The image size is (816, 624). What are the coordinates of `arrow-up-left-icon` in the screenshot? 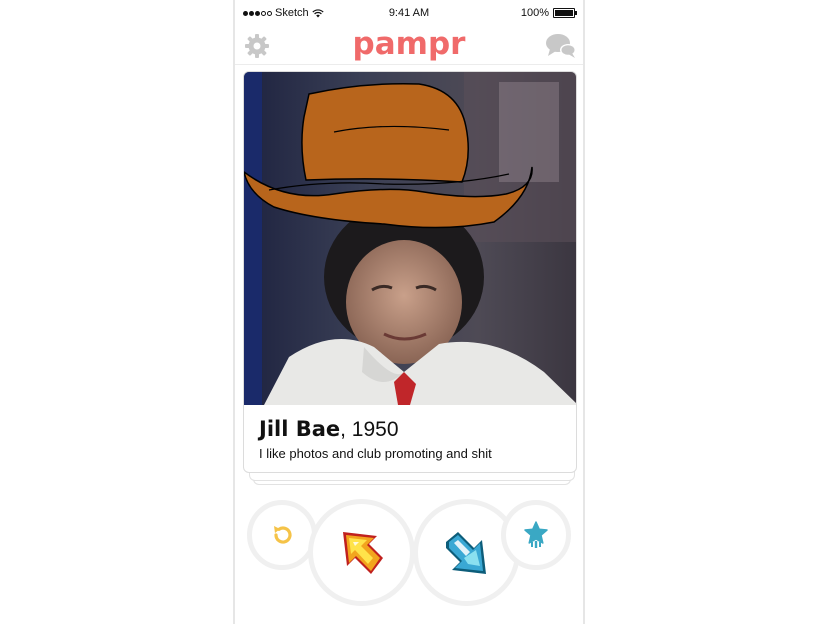 It's located at (362, 552).